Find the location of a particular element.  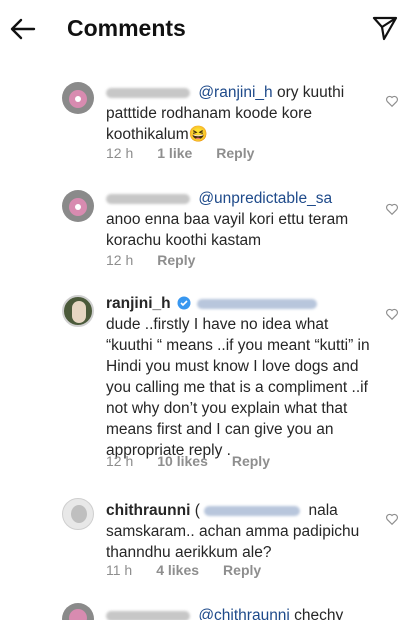

header: Comments is located at coordinates (206, 29).